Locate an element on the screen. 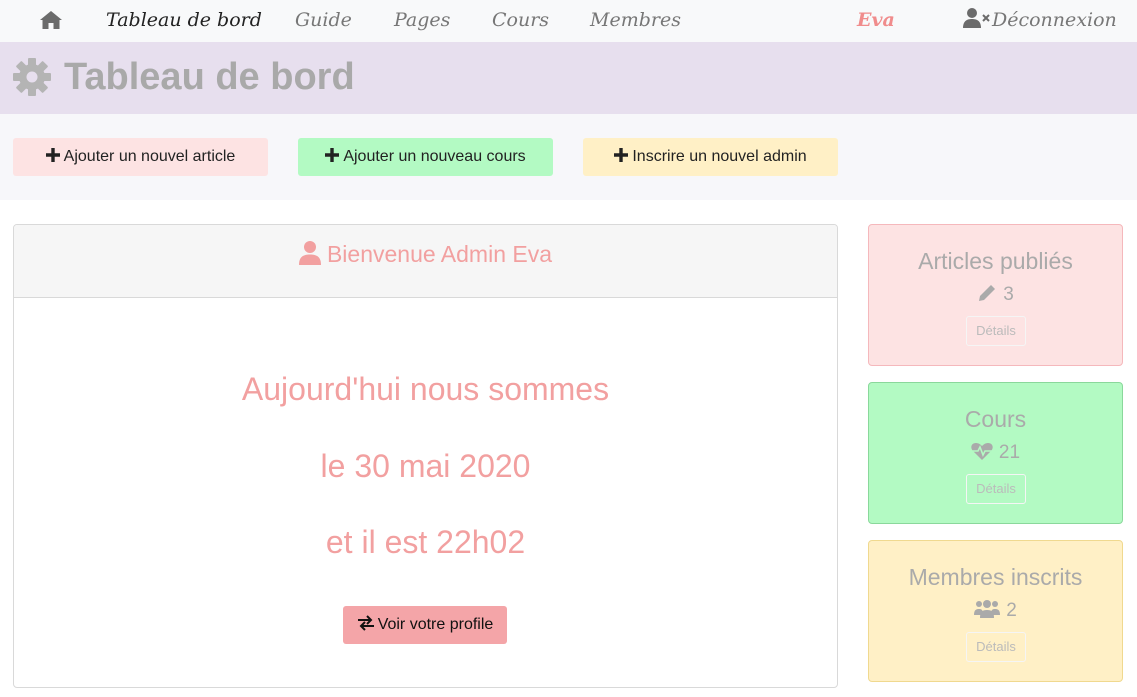  add-cours-button: Ajouter un nouveau cours is located at coordinates (425, 157).